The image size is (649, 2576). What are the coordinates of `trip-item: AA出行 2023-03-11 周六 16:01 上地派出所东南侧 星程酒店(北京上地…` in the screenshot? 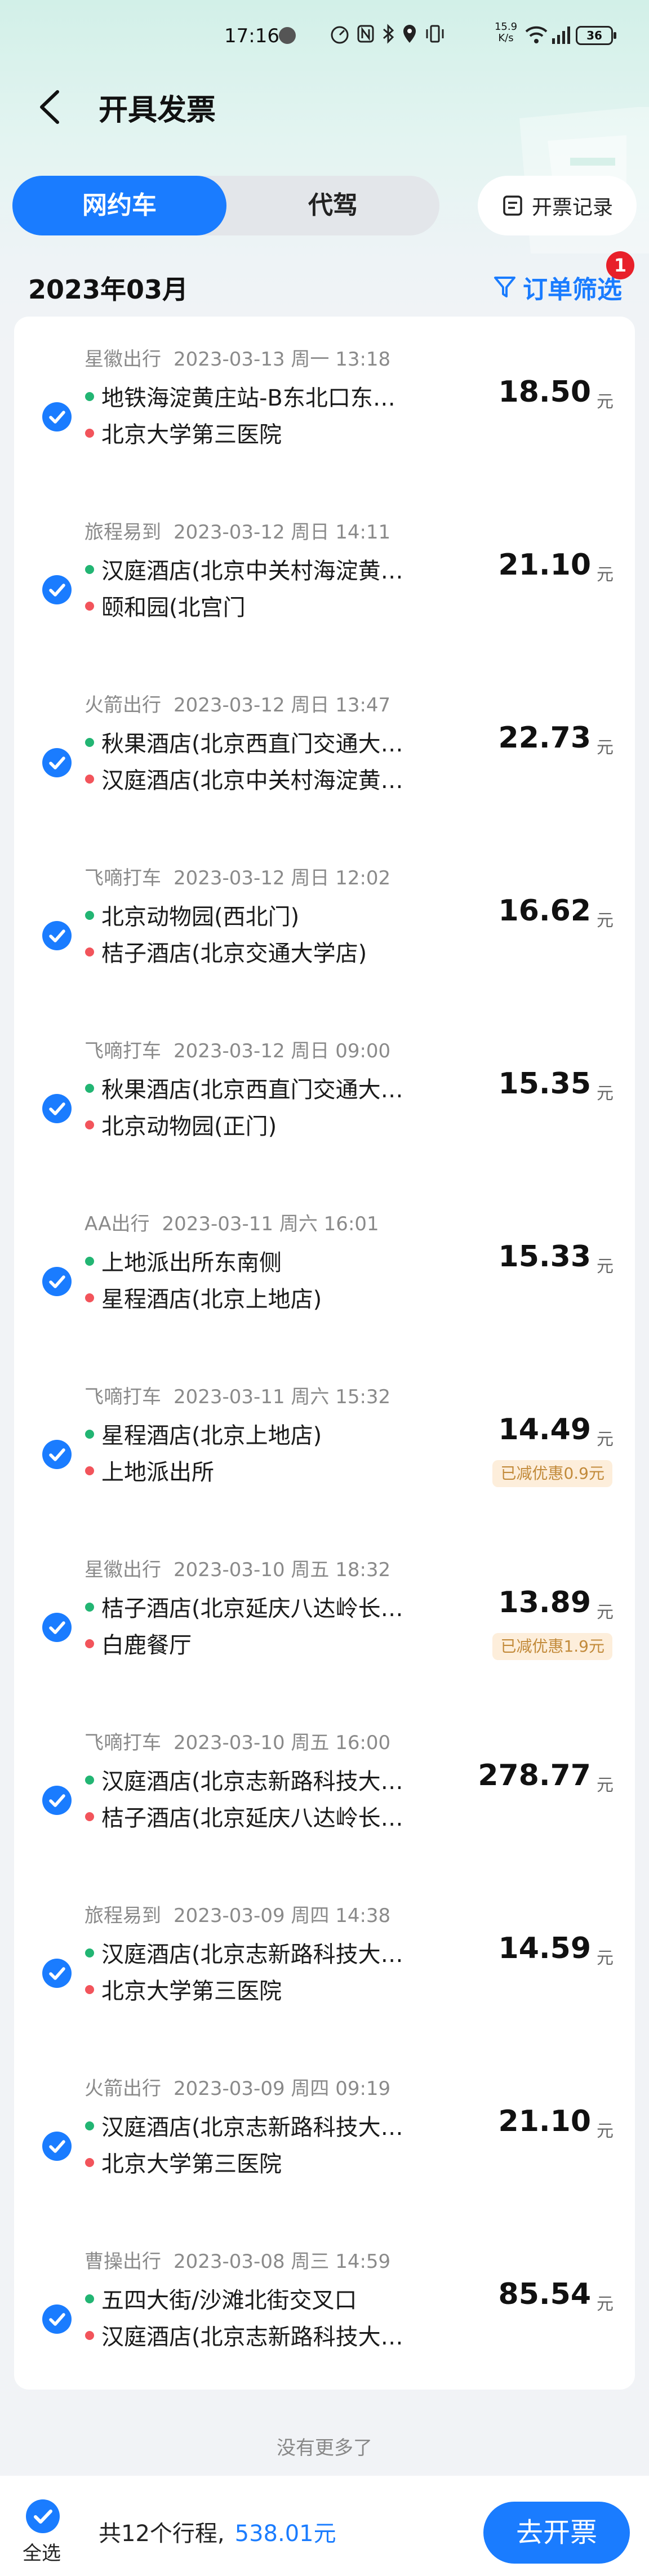 It's located at (324, 1267).